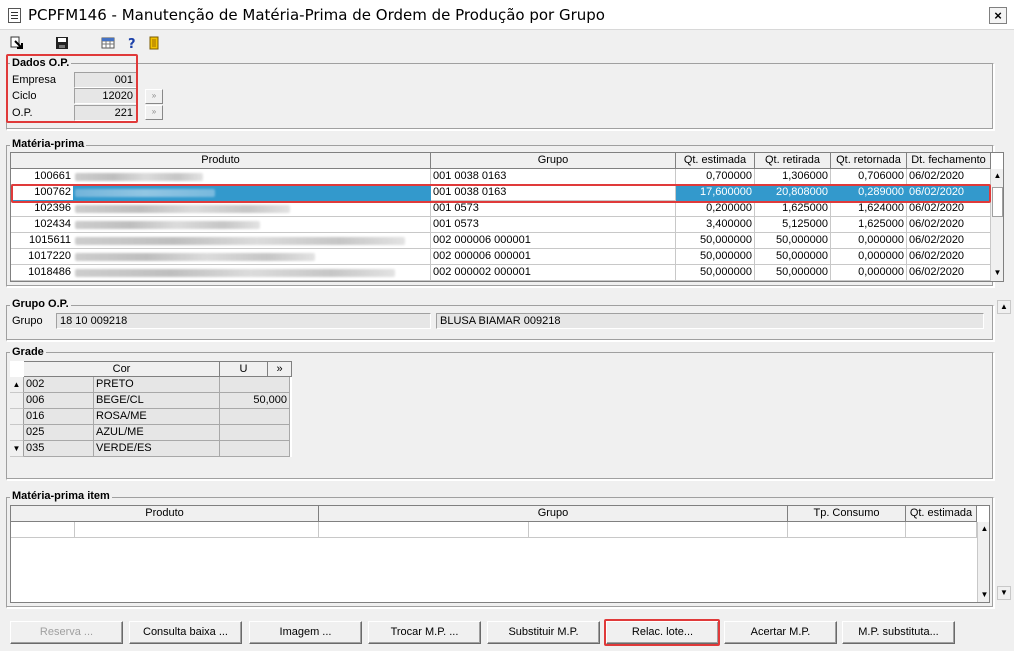  I want to click on materia-prima-item-scrollbar: ▲ ▼, so click(983, 562).